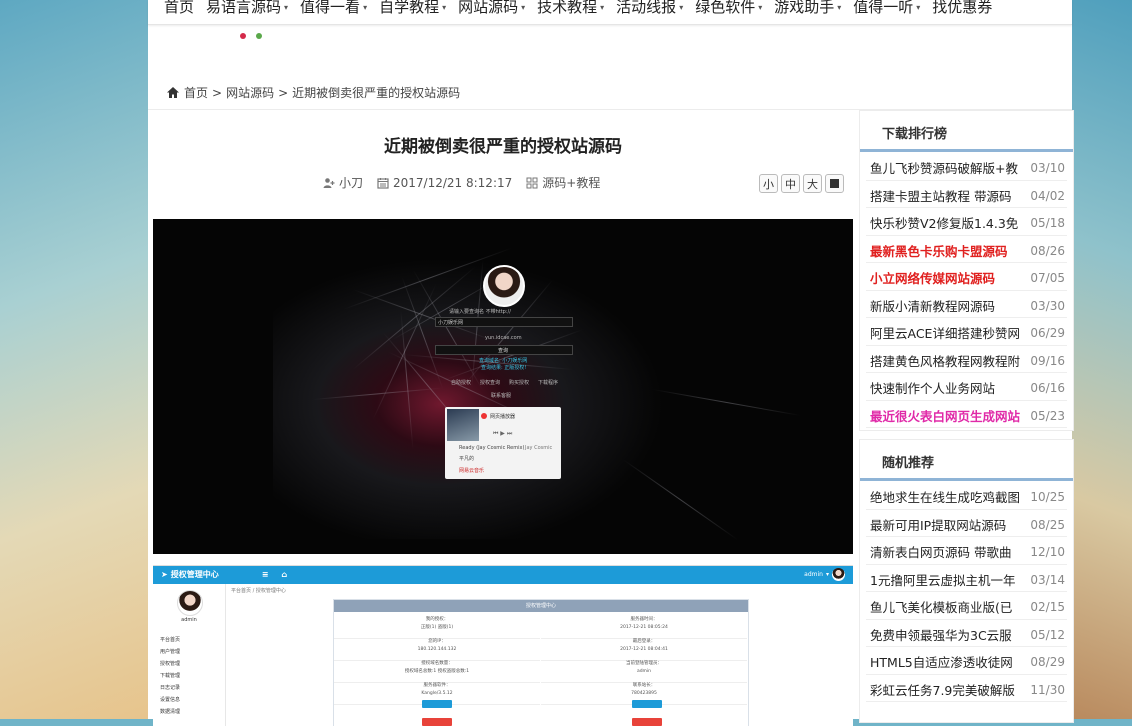  I want to click on list-item-title-link: 免费申领最强华为3C云服, so click(947, 634).